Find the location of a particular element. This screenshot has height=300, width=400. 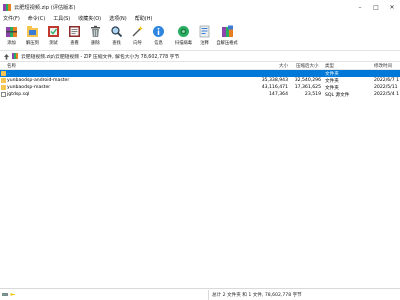

file-modified: 2022/5/4 1 is located at coordinates (387, 94).